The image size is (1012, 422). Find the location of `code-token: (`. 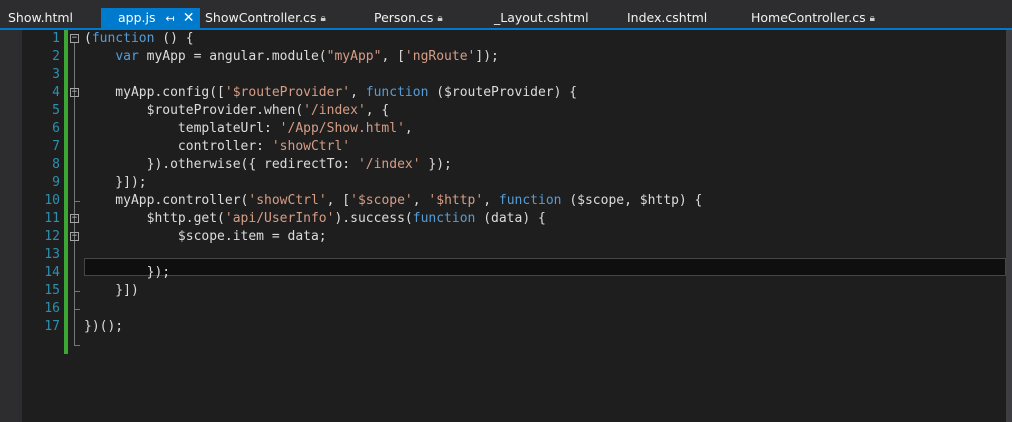

code-token: ( is located at coordinates (88, 38).